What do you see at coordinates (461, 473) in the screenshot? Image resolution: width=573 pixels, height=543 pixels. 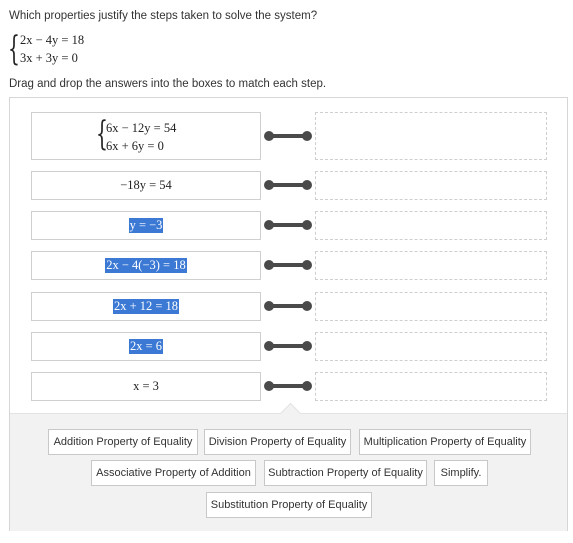 I see `answer-chip-simplify: Simplify.` at bounding box center [461, 473].